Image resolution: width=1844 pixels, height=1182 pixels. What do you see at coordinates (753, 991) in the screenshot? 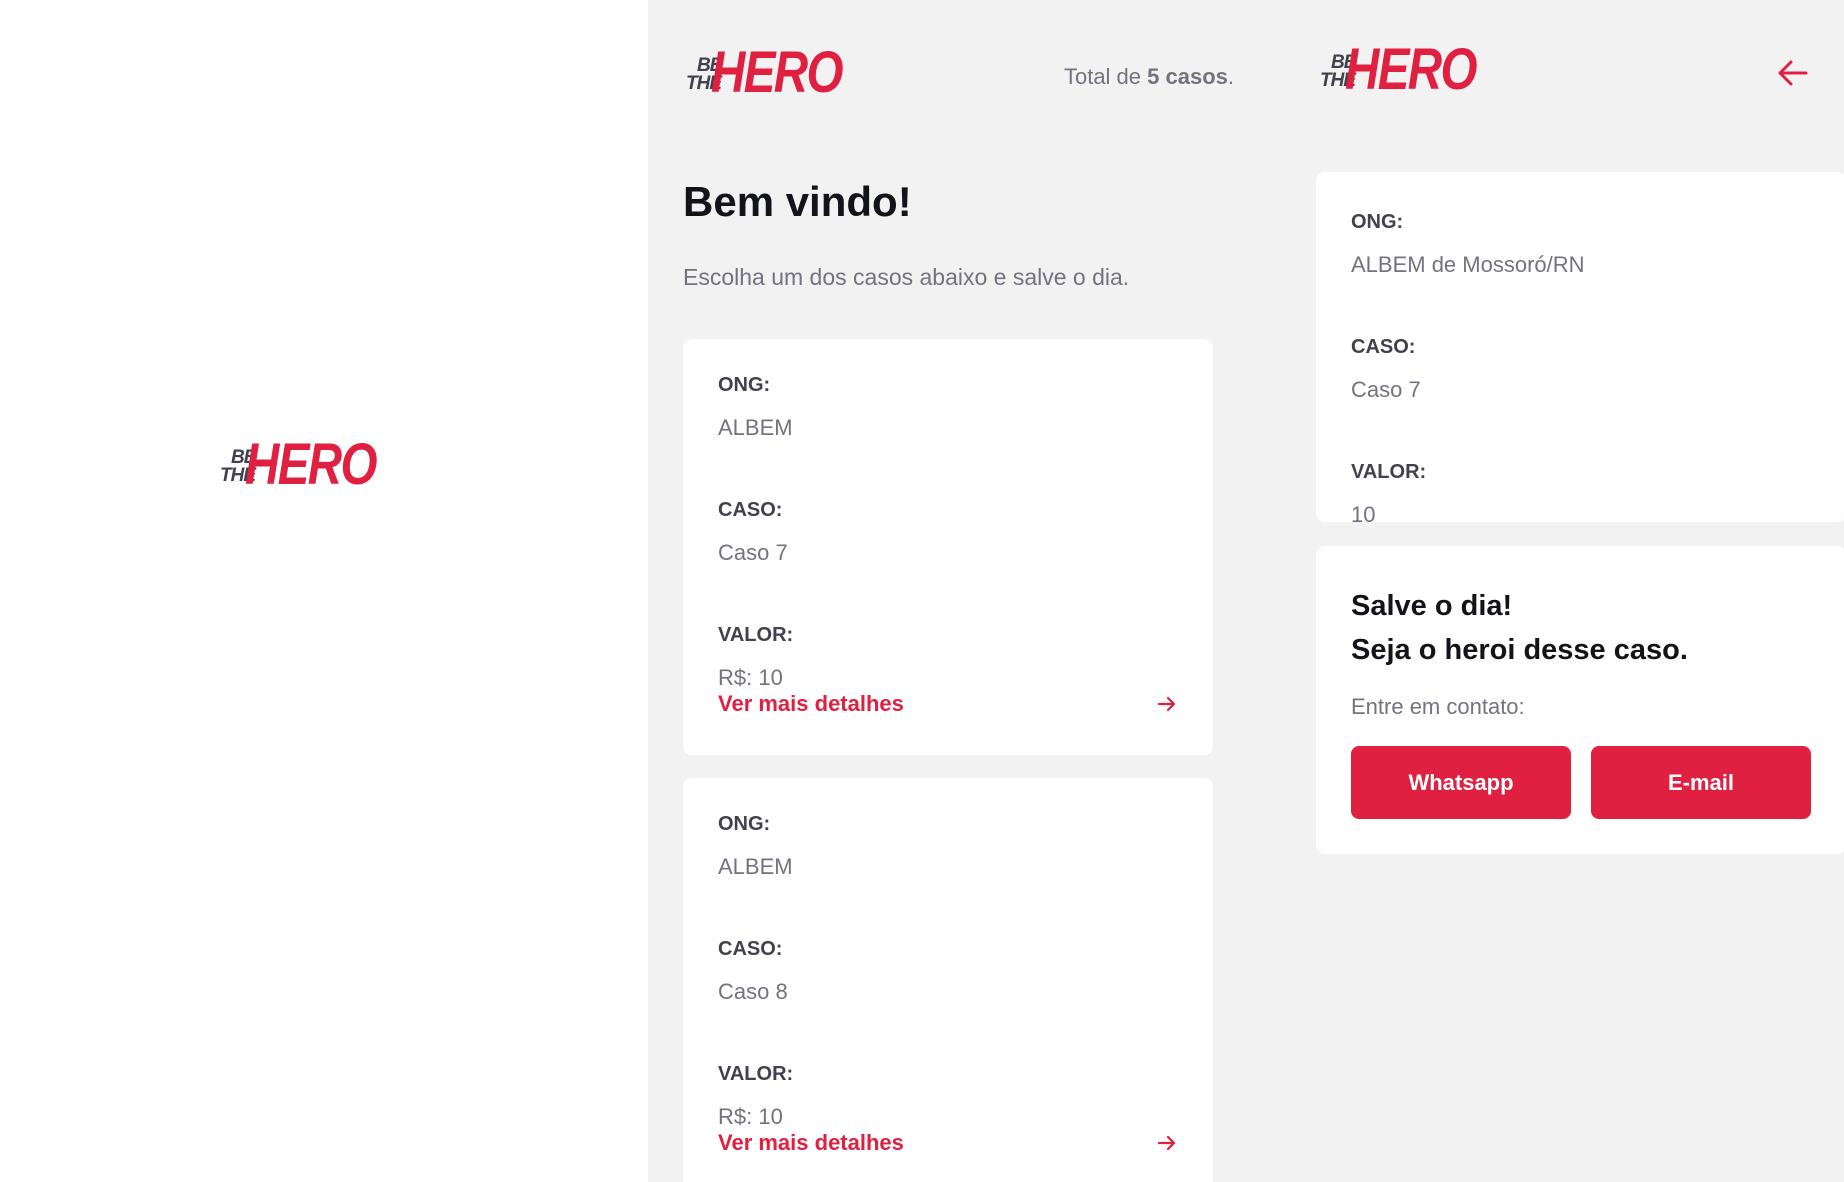
I see `caso-value: Caso 8` at bounding box center [753, 991].